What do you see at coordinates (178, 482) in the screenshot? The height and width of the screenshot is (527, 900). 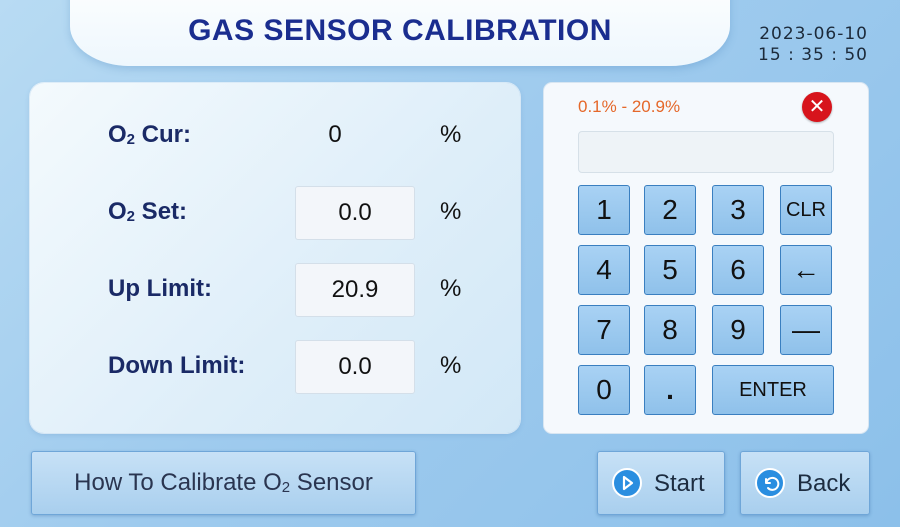 I see `how-to-label-prefix: How To Calibrate O` at bounding box center [178, 482].